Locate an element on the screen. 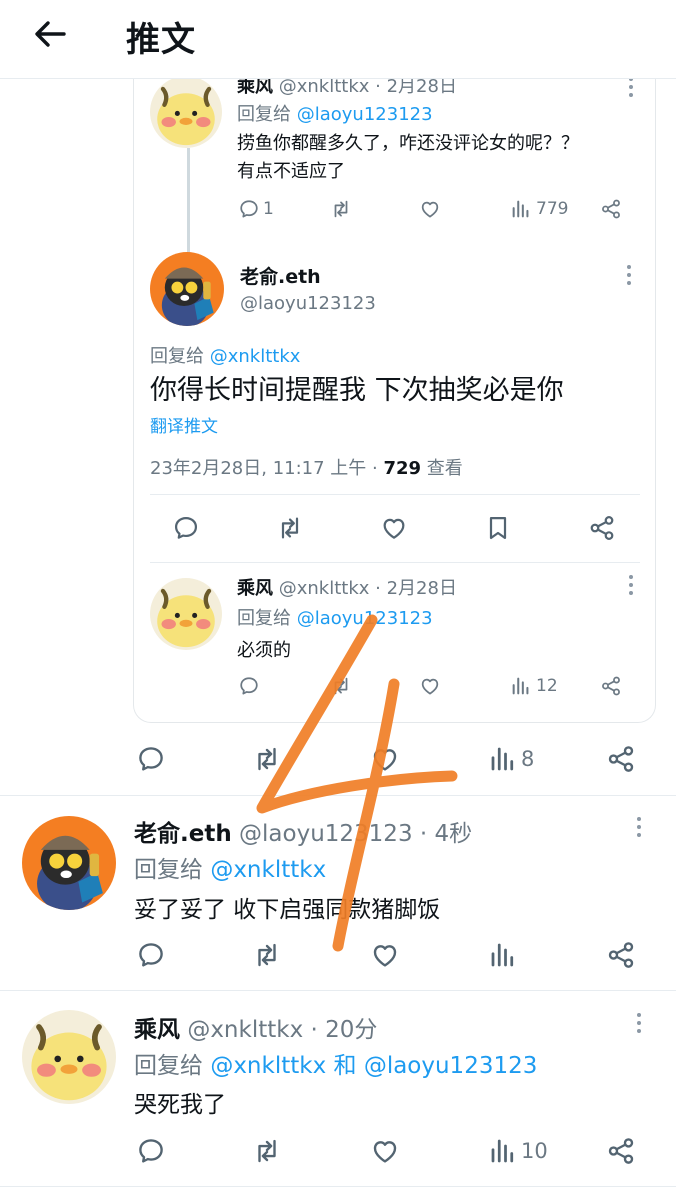  top-bar: 推文 is located at coordinates (338, 39).